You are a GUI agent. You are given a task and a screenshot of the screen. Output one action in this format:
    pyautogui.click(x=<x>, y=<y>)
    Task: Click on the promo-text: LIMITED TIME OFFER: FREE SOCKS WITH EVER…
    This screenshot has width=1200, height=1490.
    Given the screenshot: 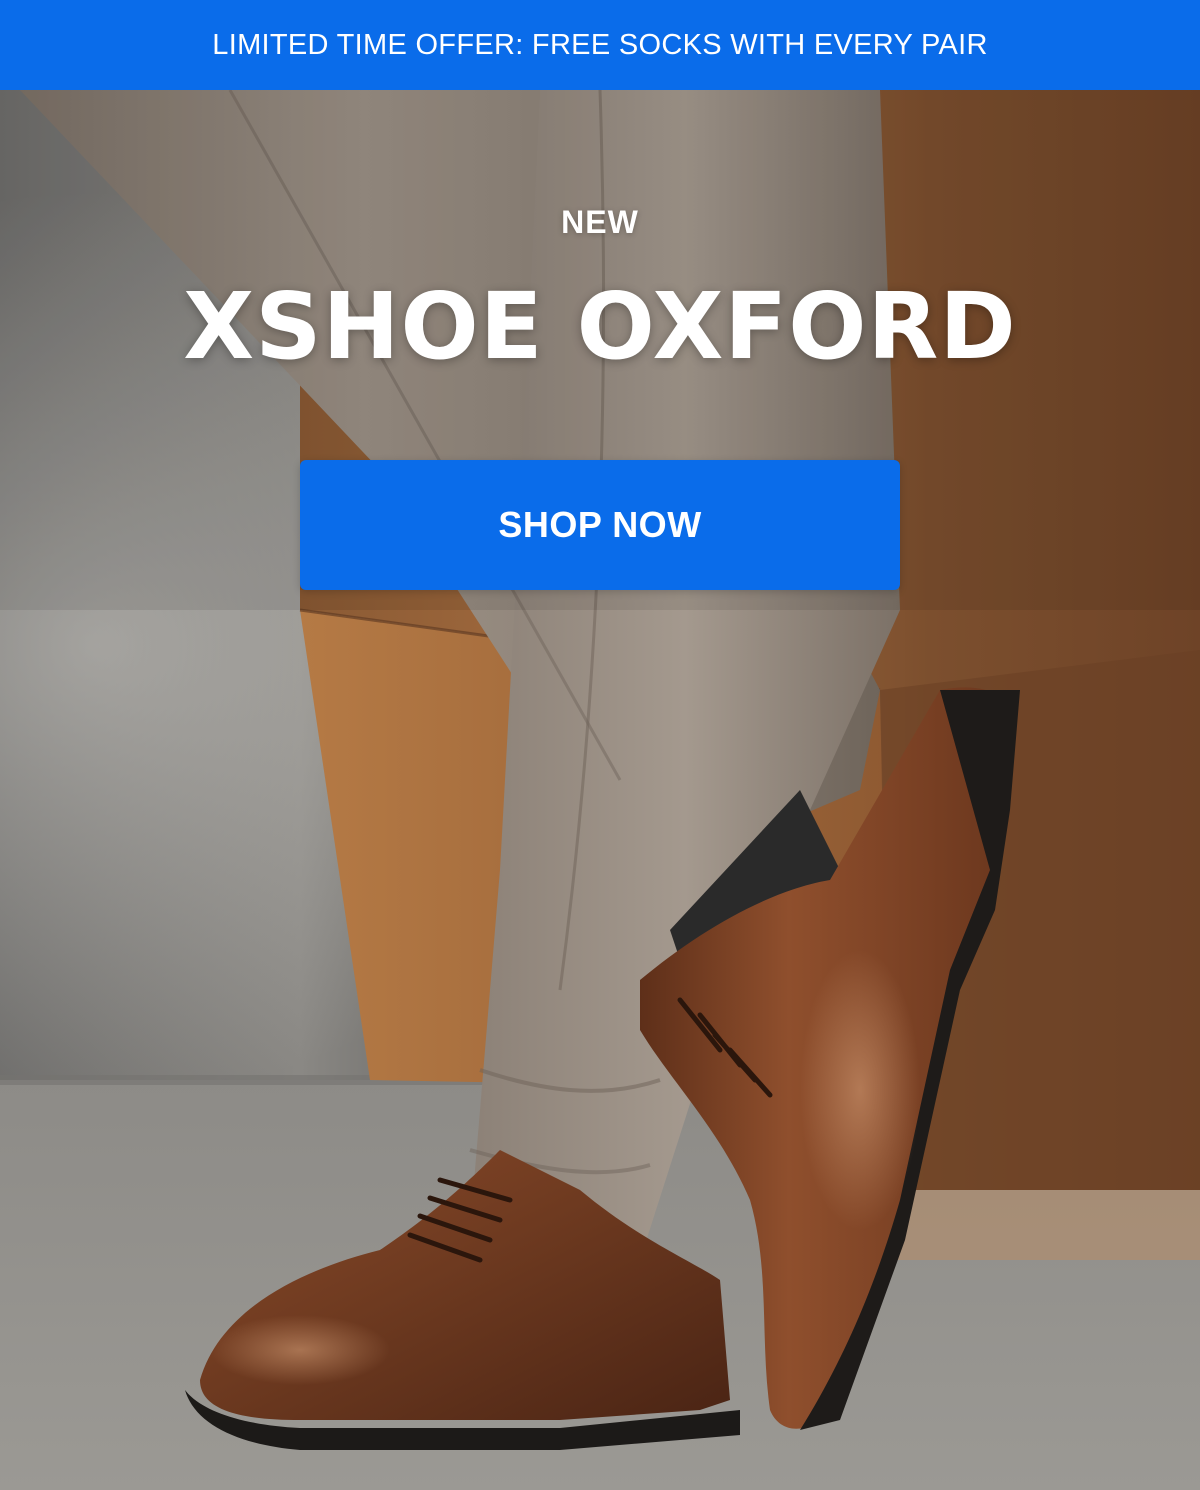 What is the action you would take?
    pyautogui.click(x=600, y=44)
    